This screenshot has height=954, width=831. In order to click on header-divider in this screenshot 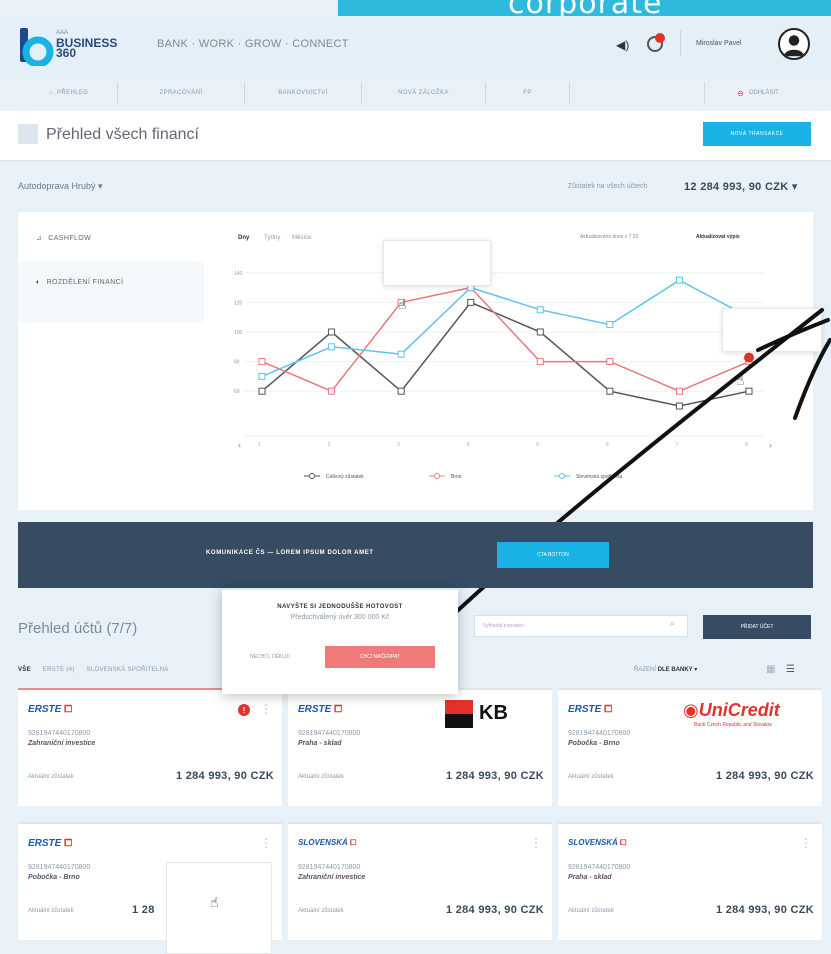, I will do `click(680, 43)`.